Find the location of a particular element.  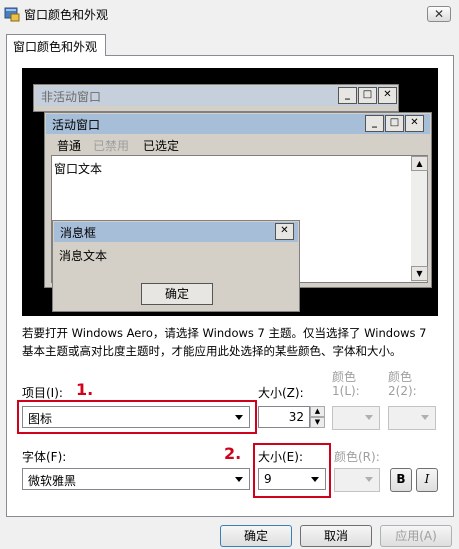

font-size-select-value: 9 is located at coordinates (268, 479).